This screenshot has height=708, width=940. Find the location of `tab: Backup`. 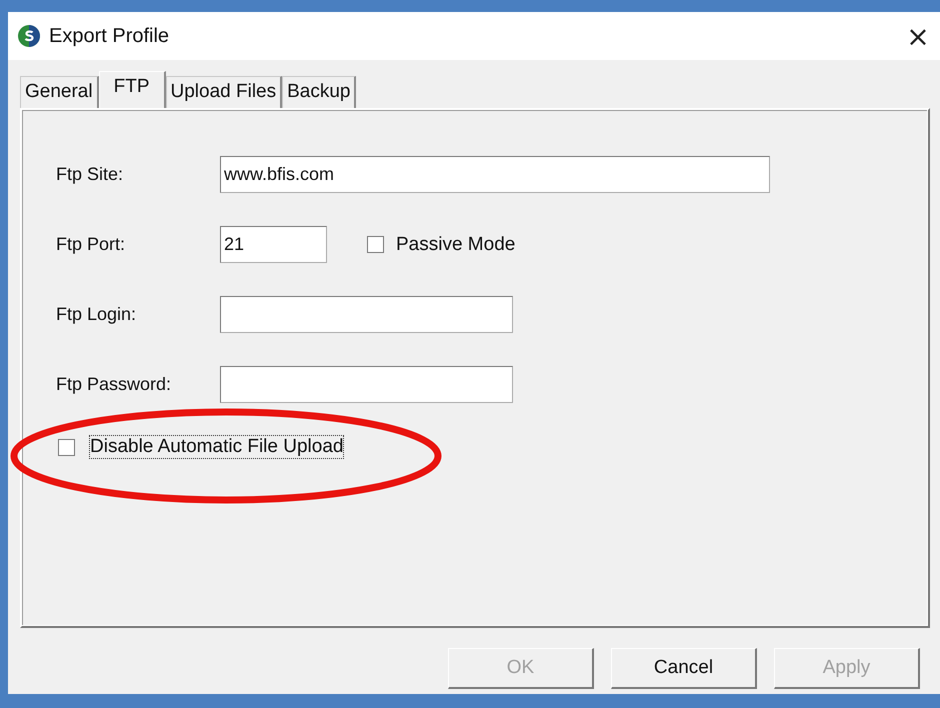

tab: Backup is located at coordinates (319, 92).